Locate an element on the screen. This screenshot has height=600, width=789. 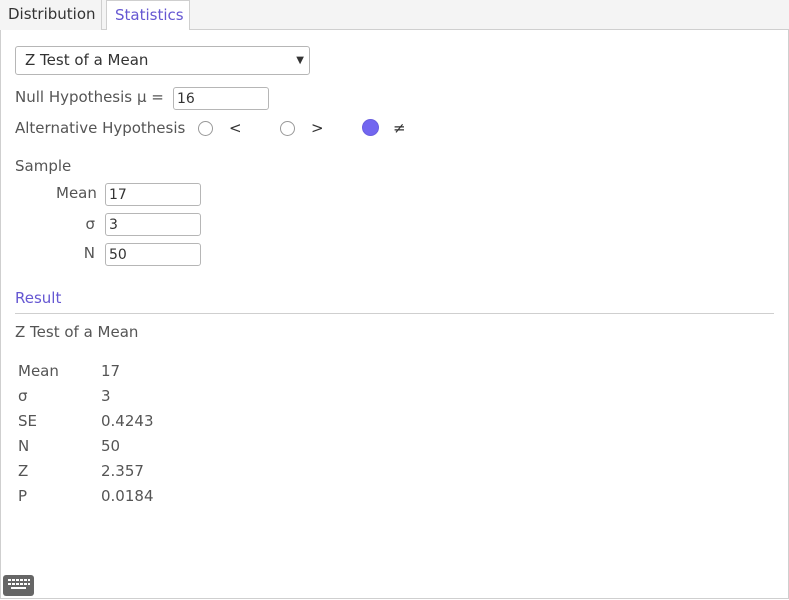
result-row-name: SE is located at coordinates (27, 421).